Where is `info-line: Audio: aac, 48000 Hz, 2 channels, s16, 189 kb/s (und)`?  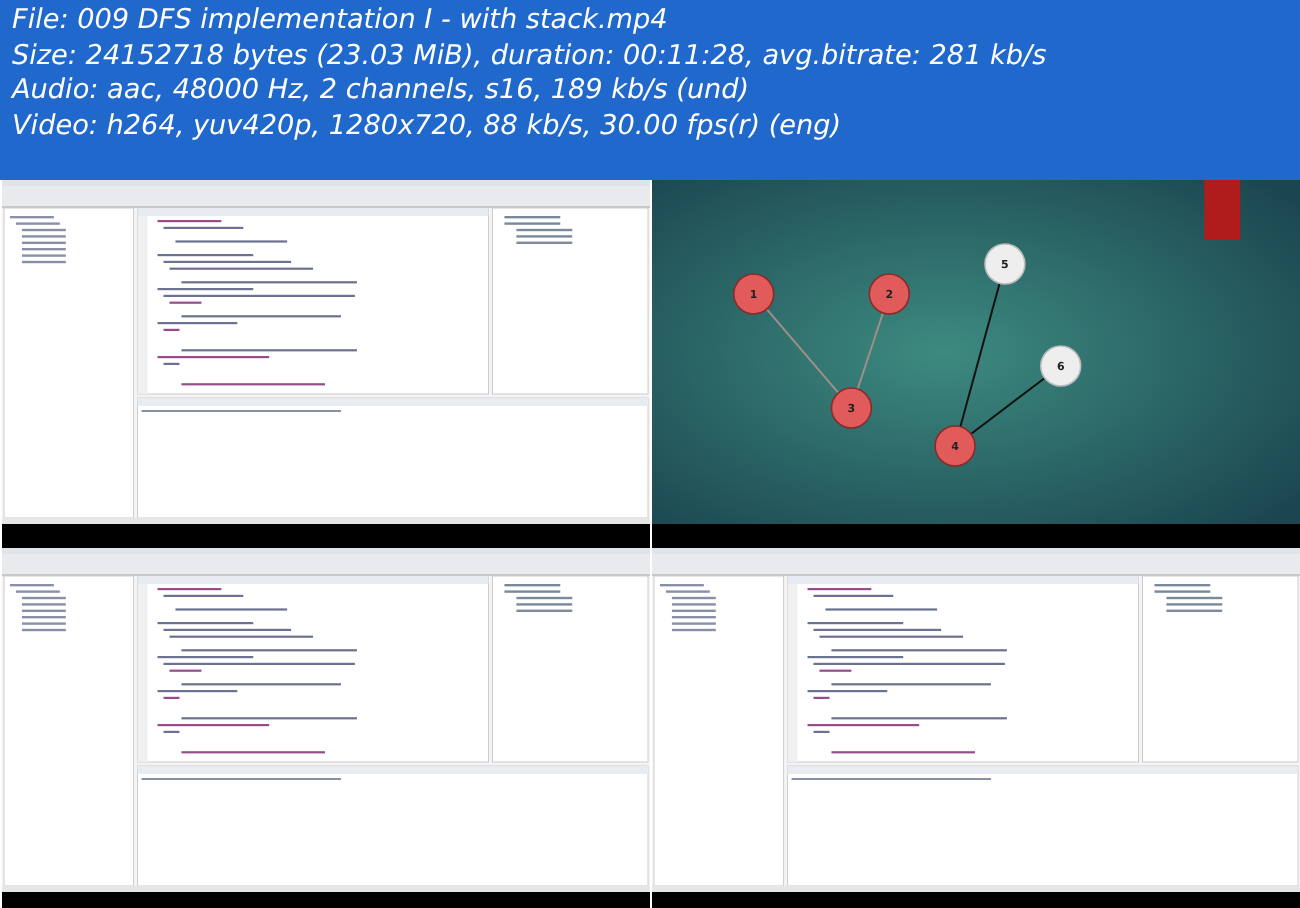
info-line: Audio: aac, 48000 Hz, 2 channels, s16, 189 kb/s (und) is located at coordinates (382, 91).